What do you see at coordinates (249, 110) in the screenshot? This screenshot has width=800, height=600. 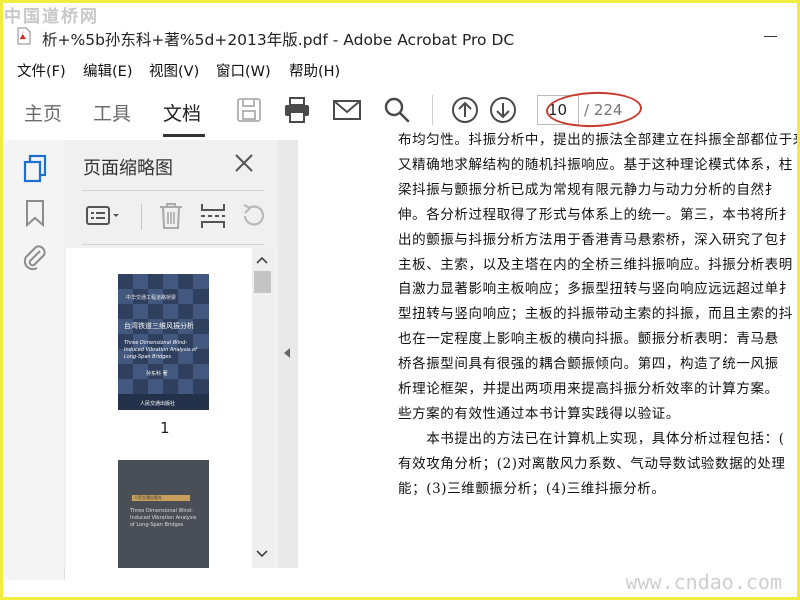 I see `save-icon` at bounding box center [249, 110].